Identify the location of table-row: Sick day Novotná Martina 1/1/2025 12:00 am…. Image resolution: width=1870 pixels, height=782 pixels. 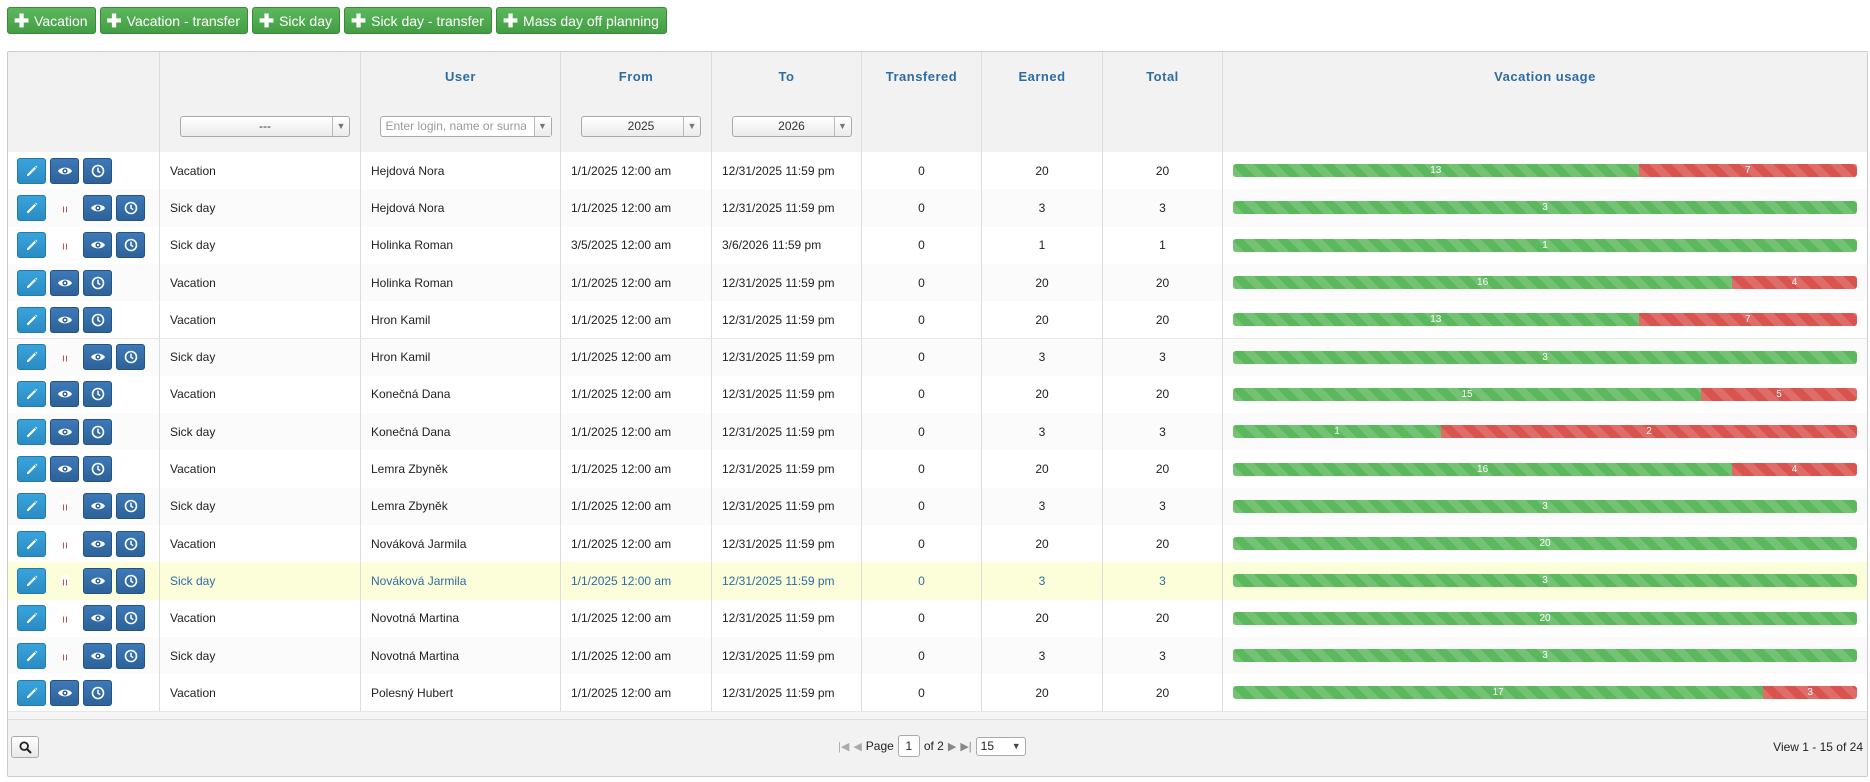
(937, 656).